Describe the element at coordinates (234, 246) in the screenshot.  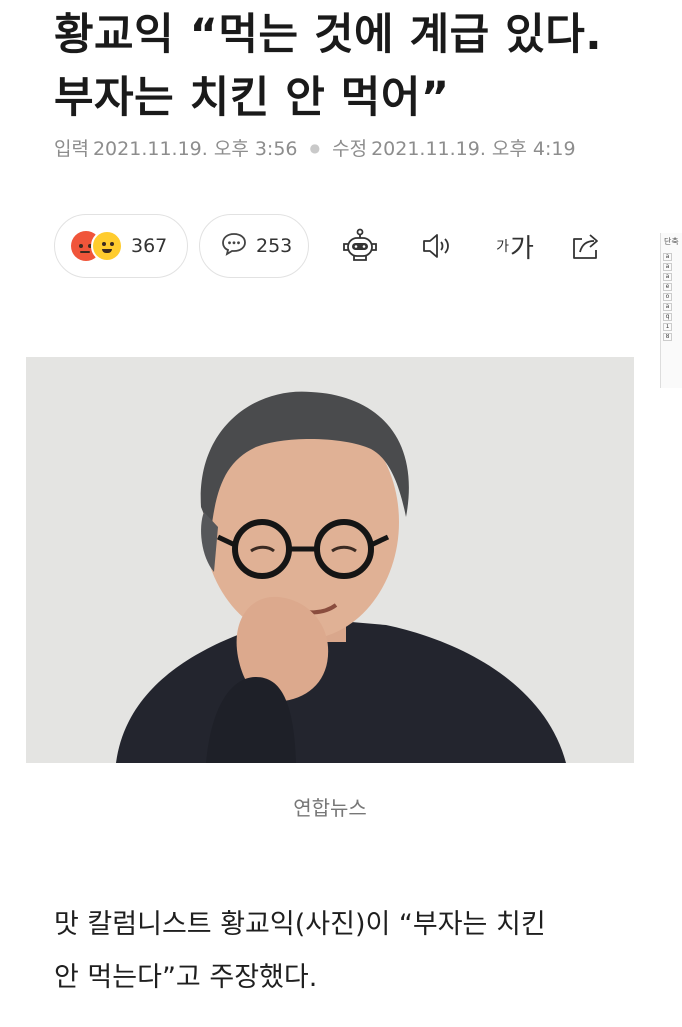
I see `speech-bubble-icon` at that location.